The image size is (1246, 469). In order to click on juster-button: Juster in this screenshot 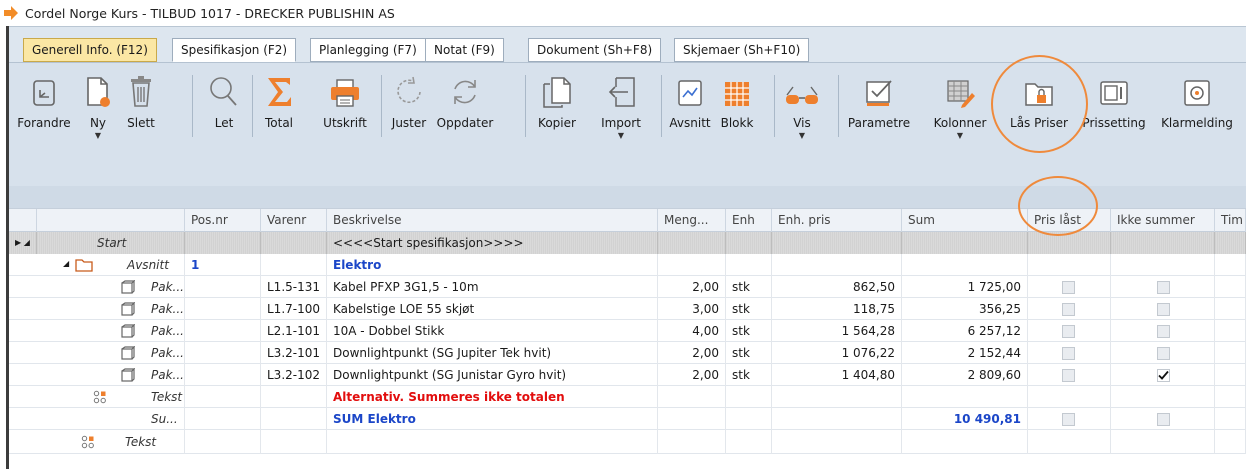, I will do `click(409, 99)`.